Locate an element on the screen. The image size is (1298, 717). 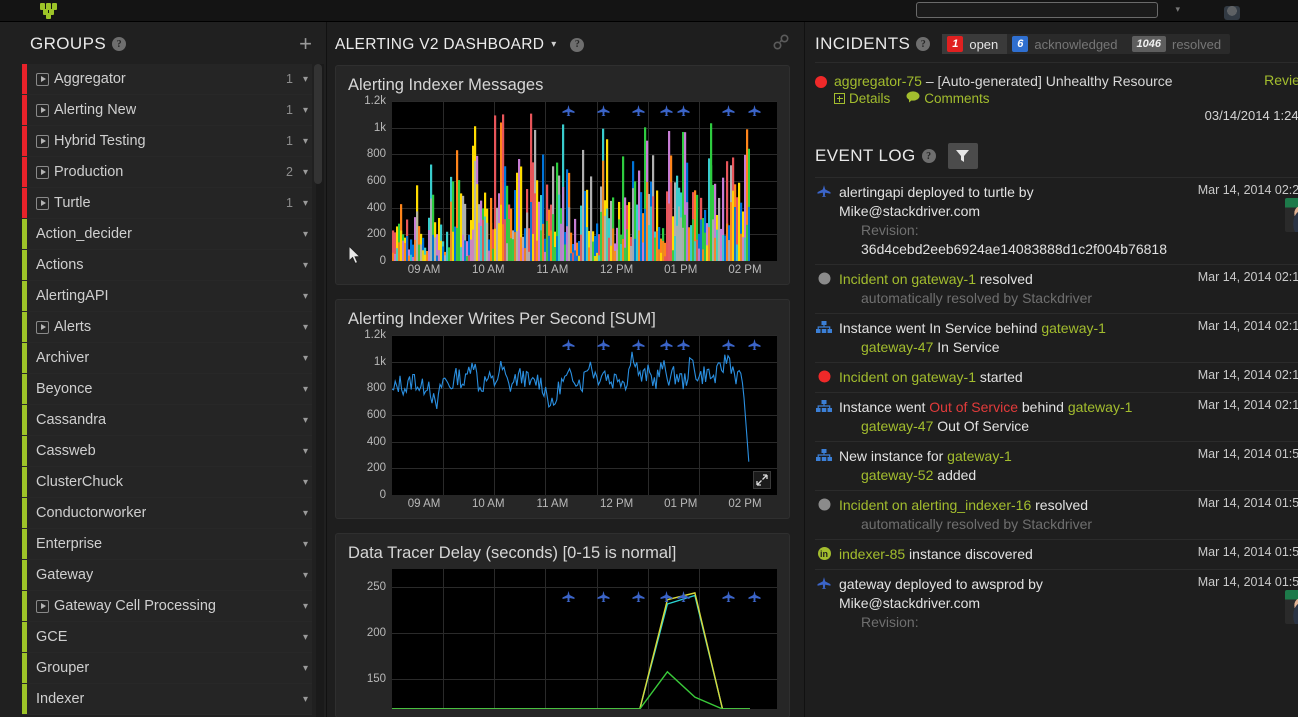
status-badge-open: 1 open is located at coordinates (975, 44).